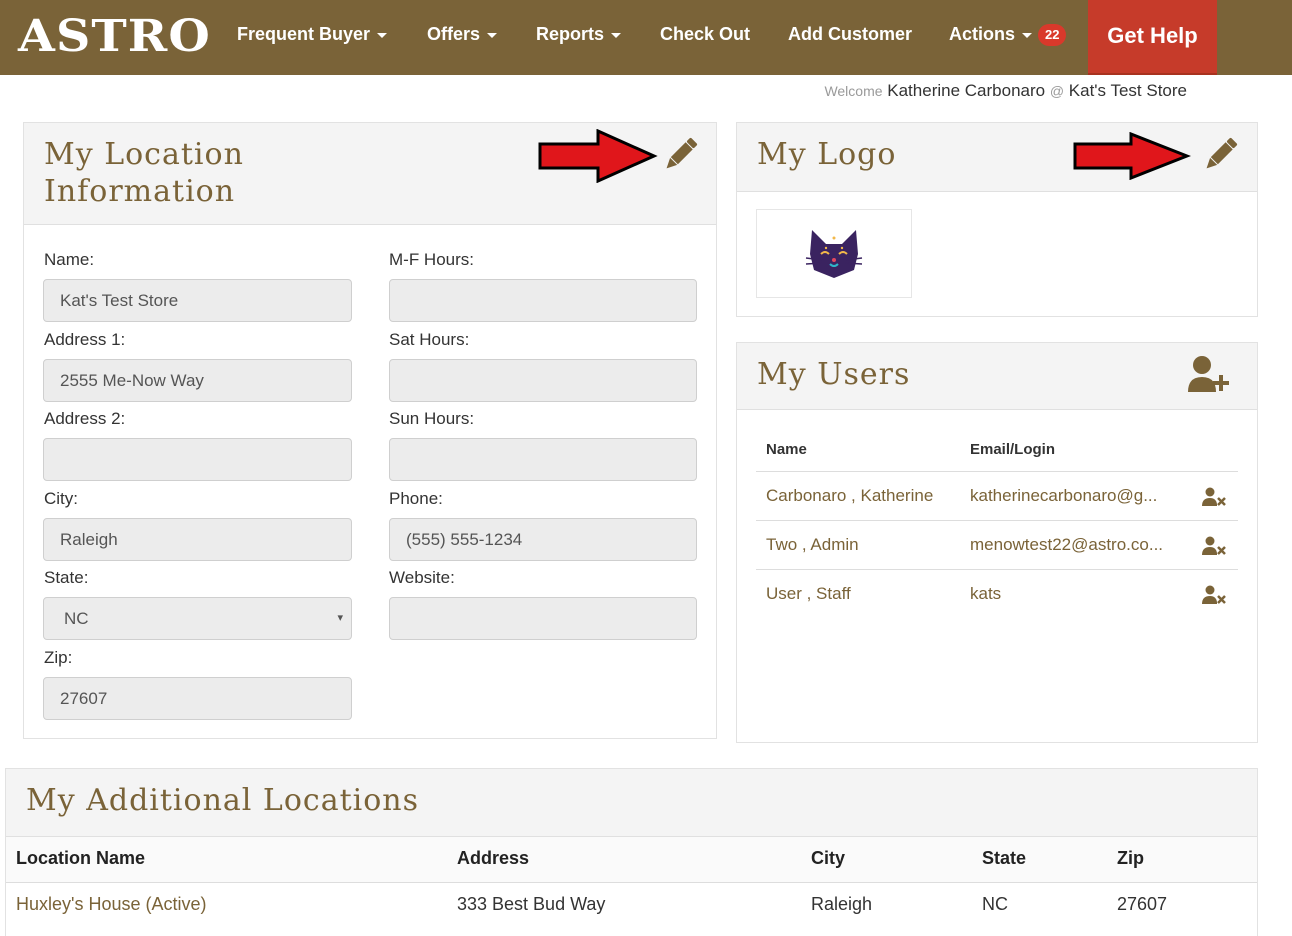  Describe the element at coordinates (197, 618) in the screenshot. I see `state-select: NC ▾` at that location.